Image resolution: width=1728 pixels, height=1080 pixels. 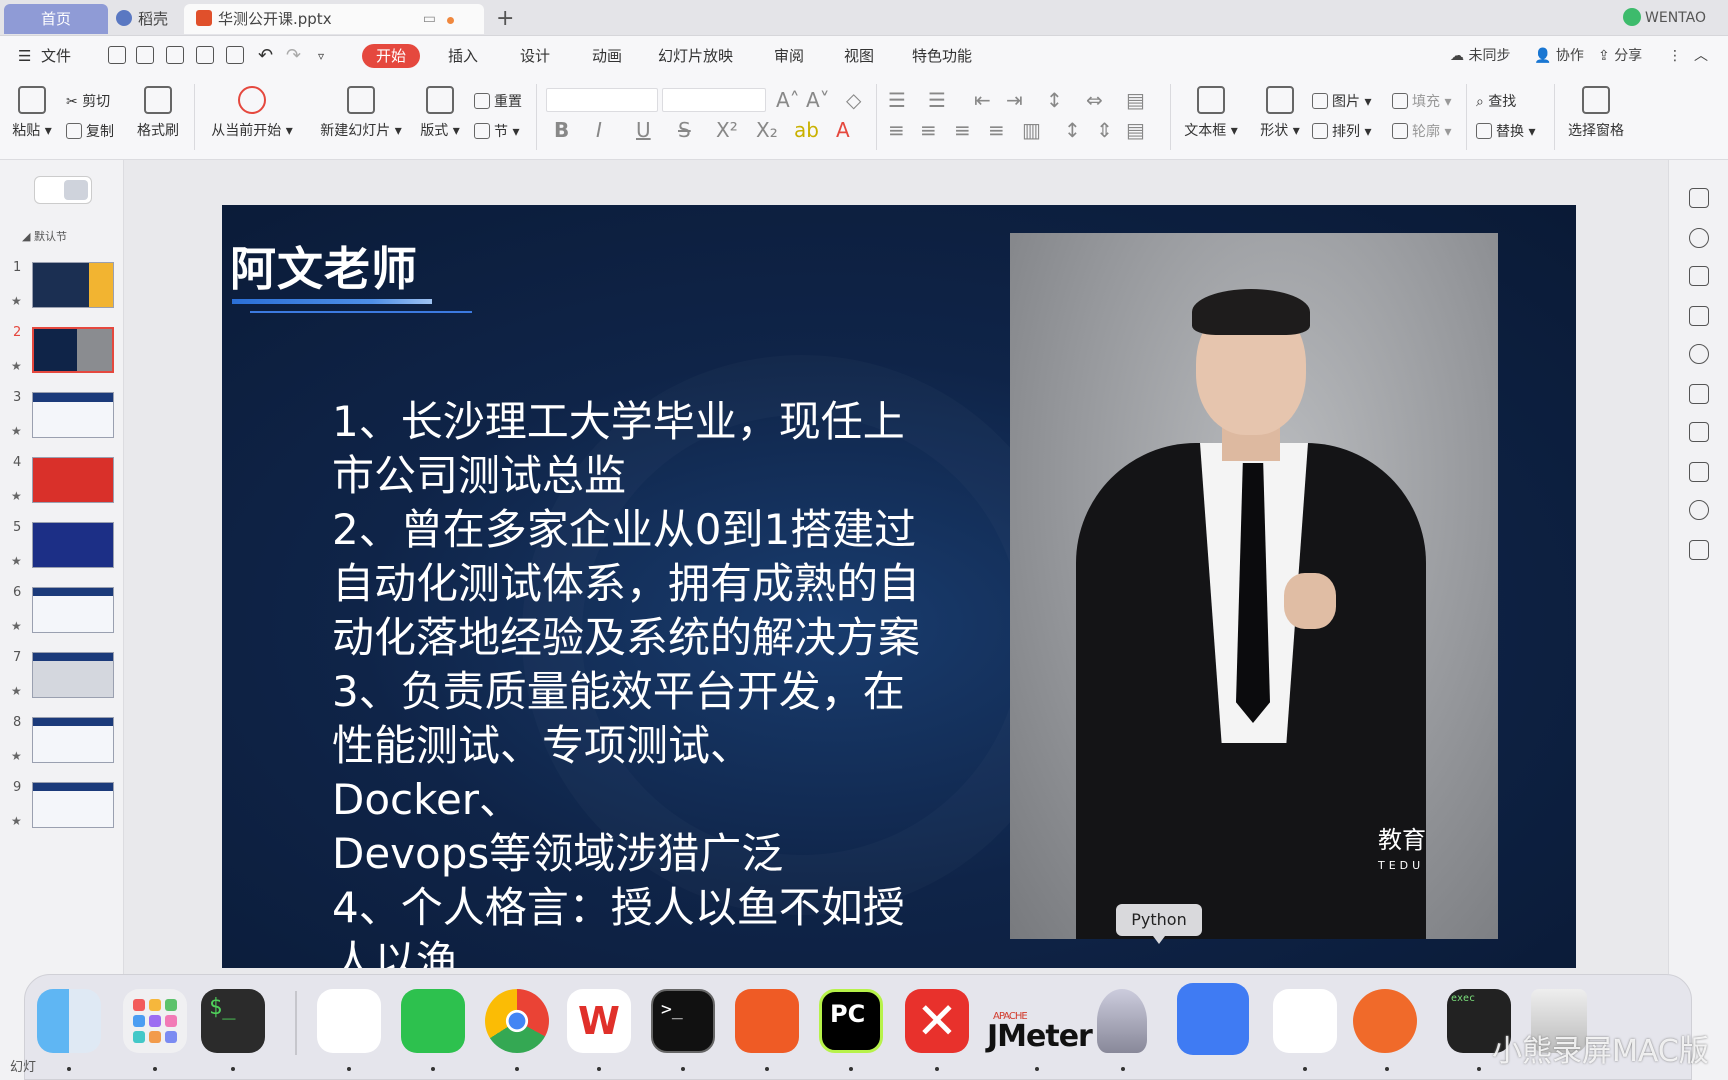 I want to click on postman-icon, so click(x=767, y=1021).